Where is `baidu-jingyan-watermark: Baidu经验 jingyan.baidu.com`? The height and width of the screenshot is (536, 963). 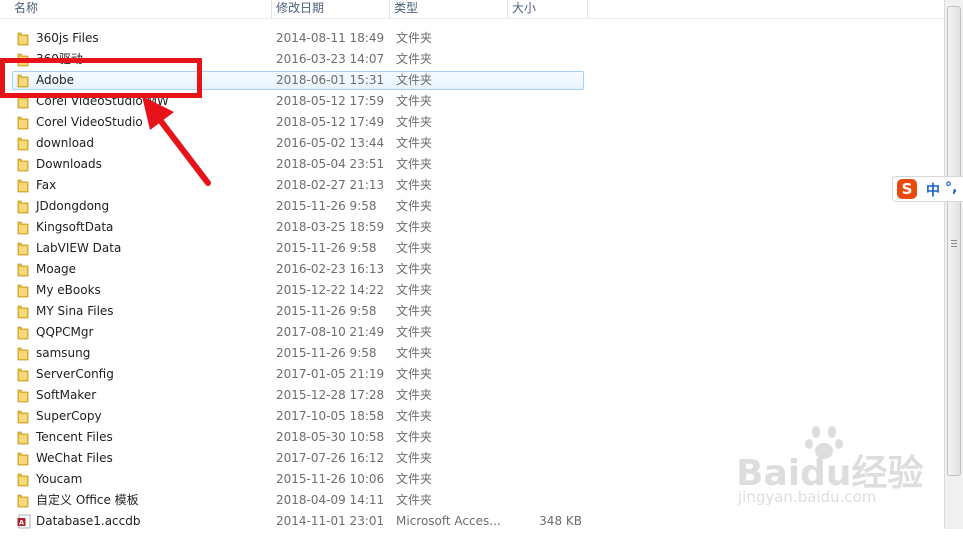 baidu-jingyan-watermark: Baidu经验 jingyan.baidu.com is located at coordinates (824, 474).